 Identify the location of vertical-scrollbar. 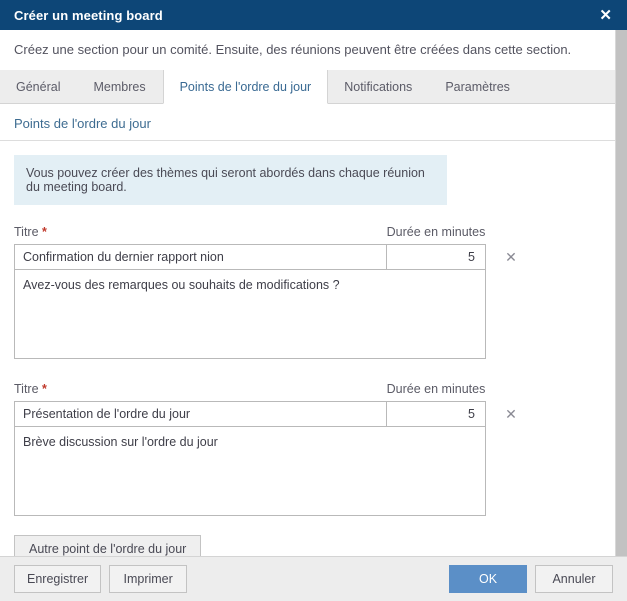
(621, 293).